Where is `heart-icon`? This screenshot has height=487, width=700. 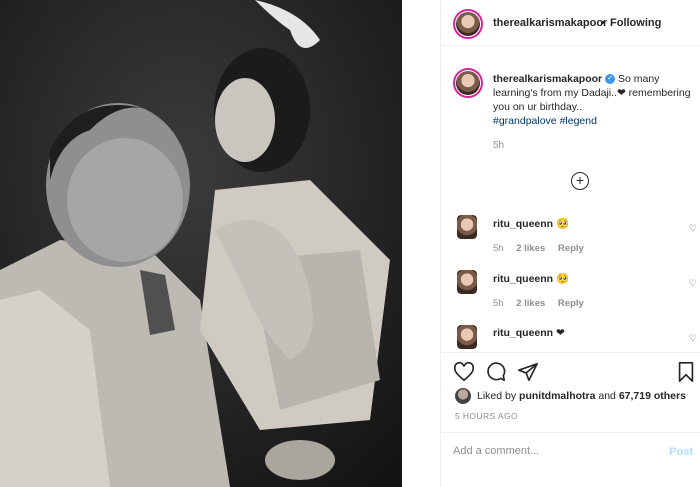 heart-icon is located at coordinates (464, 372).